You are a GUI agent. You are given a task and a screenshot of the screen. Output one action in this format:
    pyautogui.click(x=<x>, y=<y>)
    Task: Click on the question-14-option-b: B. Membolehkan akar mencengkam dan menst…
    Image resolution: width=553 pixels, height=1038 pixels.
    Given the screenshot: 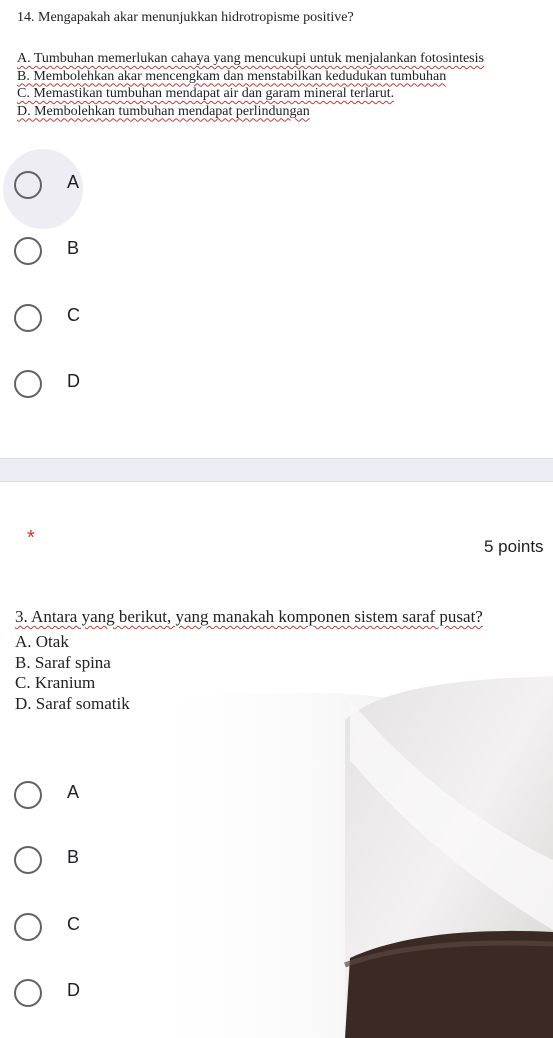 What is the action you would take?
    pyautogui.click(x=232, y=76)
    